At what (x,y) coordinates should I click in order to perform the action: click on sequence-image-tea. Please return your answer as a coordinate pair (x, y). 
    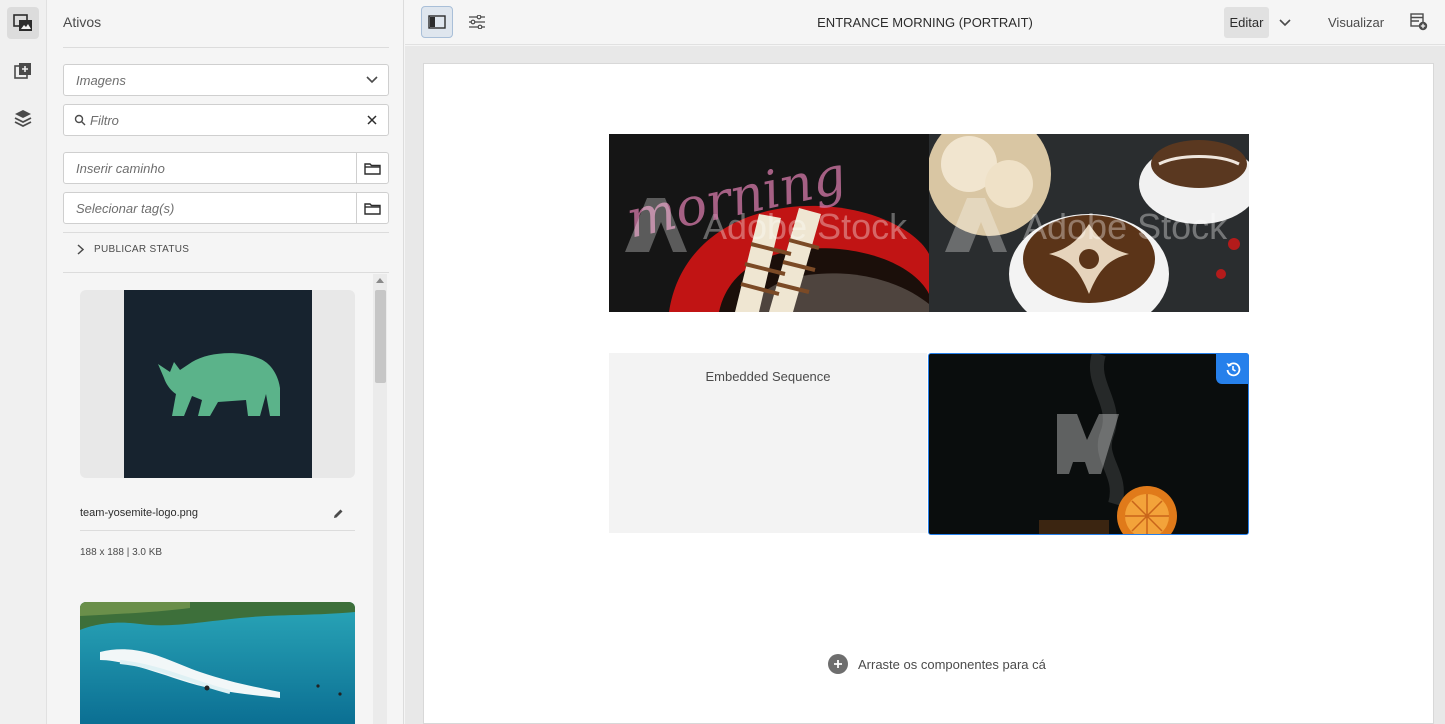
    Looking at the image, I should click on (1088, 444).